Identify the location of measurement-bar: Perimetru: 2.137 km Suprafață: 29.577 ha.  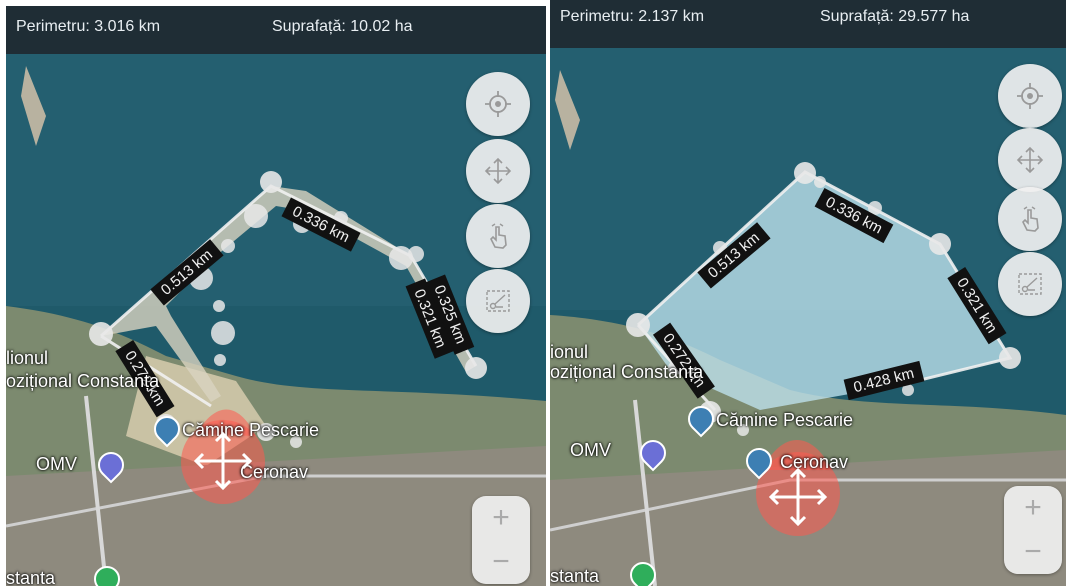
(808, 24).